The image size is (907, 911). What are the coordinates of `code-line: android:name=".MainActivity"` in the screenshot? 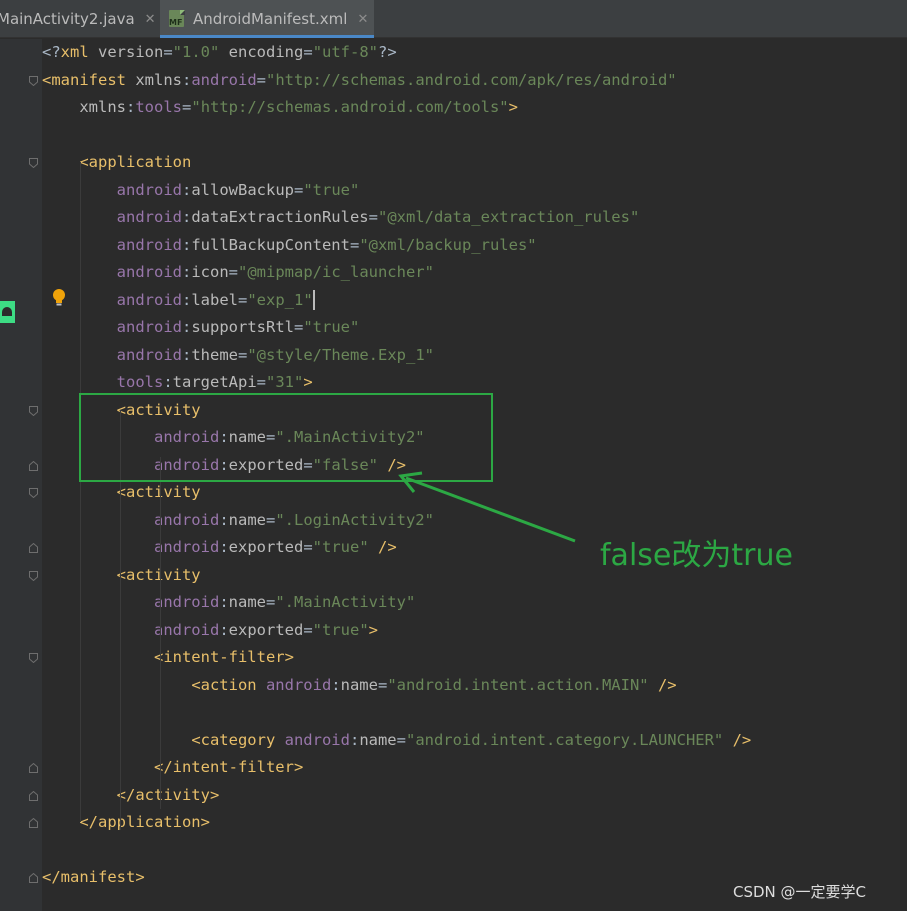 It's located at (228, 602).